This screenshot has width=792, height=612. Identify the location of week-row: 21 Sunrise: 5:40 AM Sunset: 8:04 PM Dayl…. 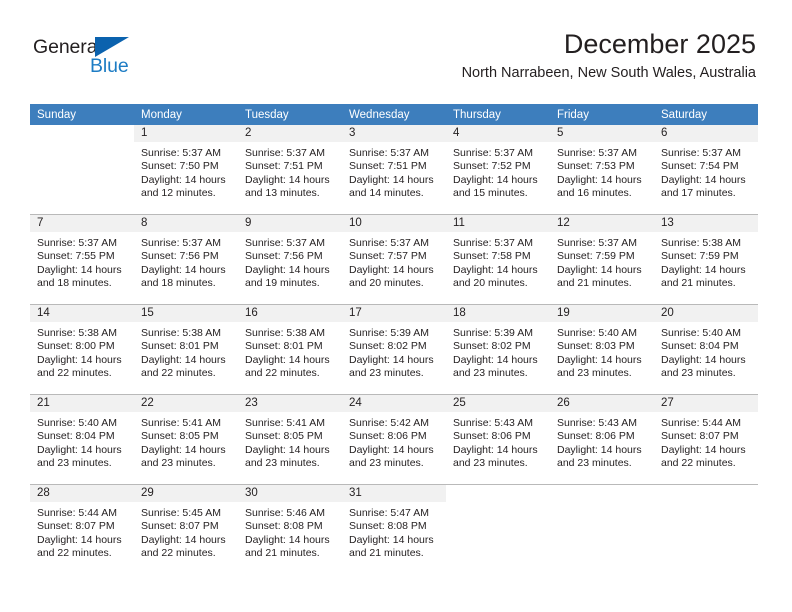
(394, 439).